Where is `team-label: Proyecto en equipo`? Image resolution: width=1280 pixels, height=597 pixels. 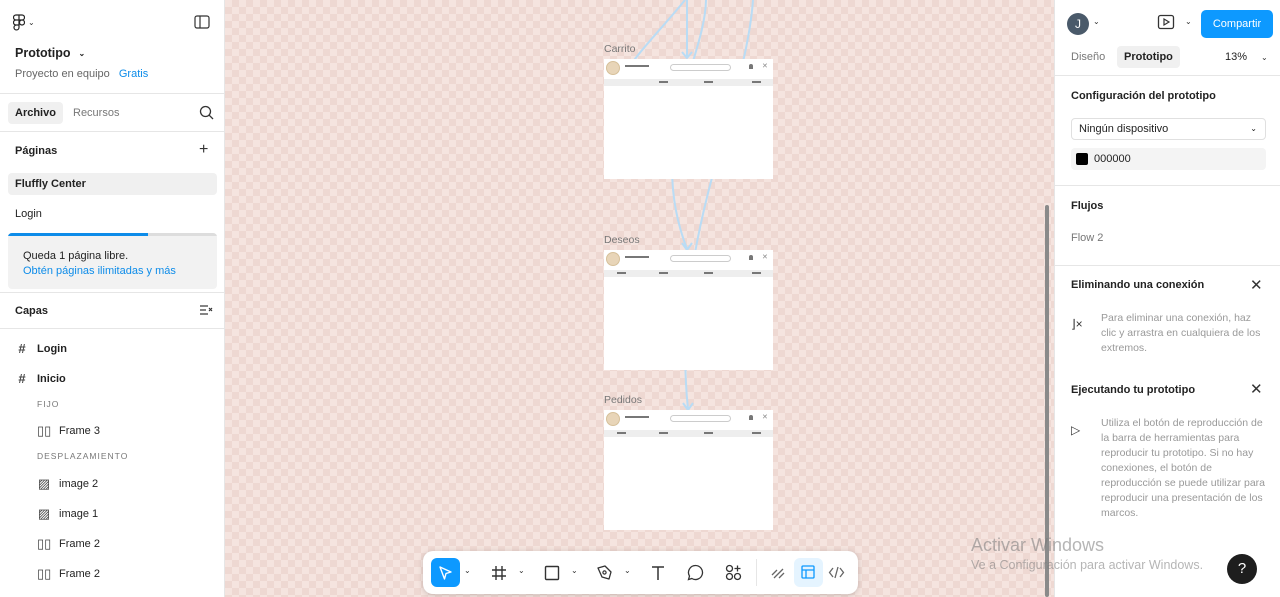 team-label: Proyecto en equipo is located at coordinates (62, 74).